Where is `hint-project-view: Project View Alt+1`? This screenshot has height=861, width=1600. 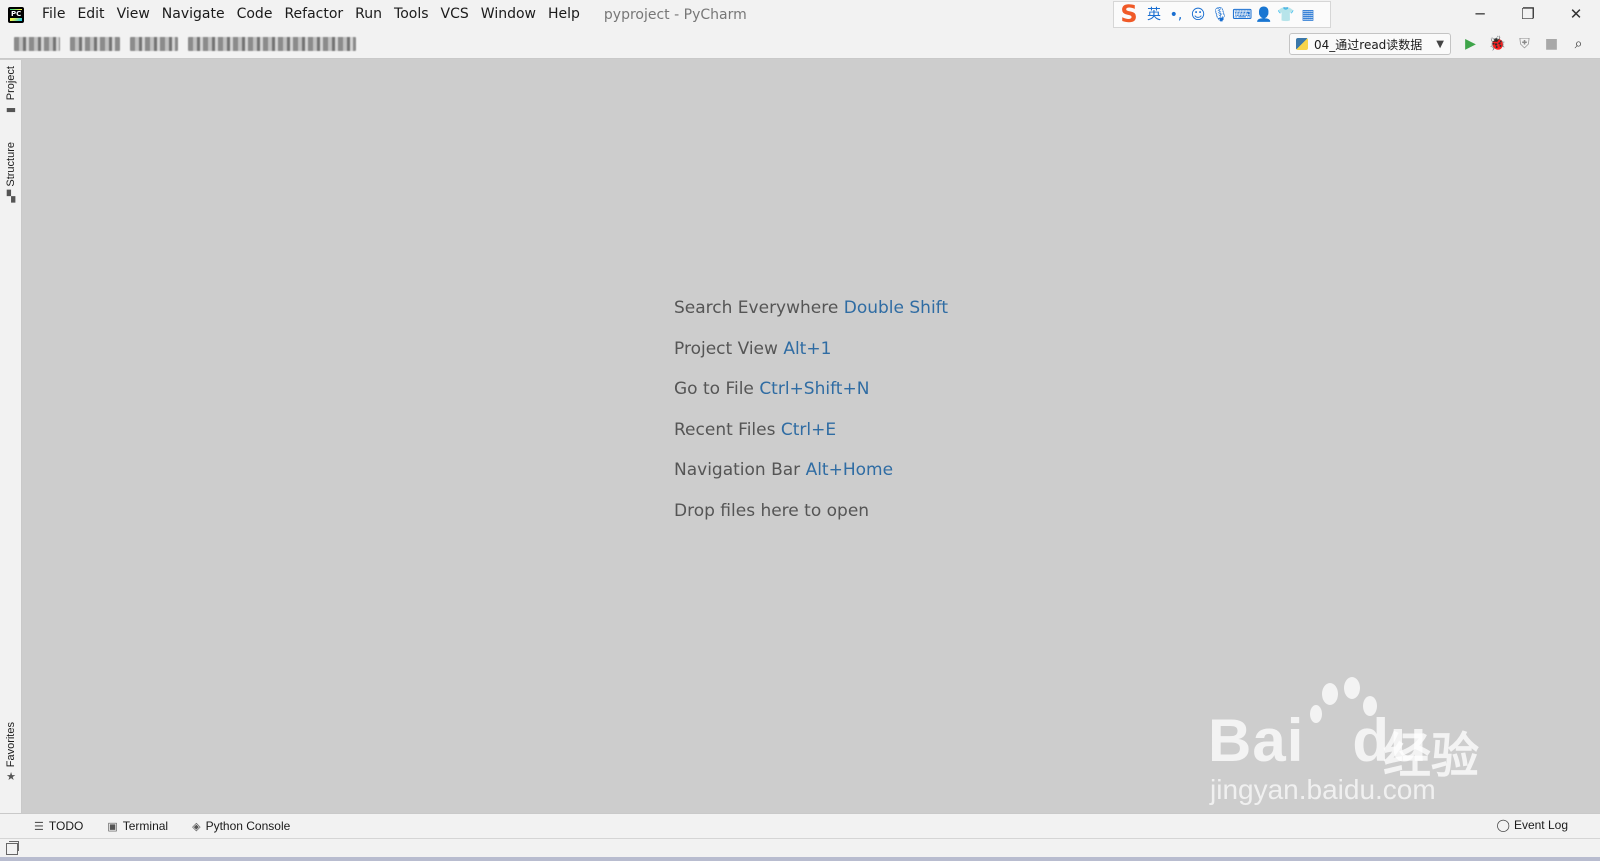
hint-project-view: Project View Alt+1 is located at coordinates (811, 357).